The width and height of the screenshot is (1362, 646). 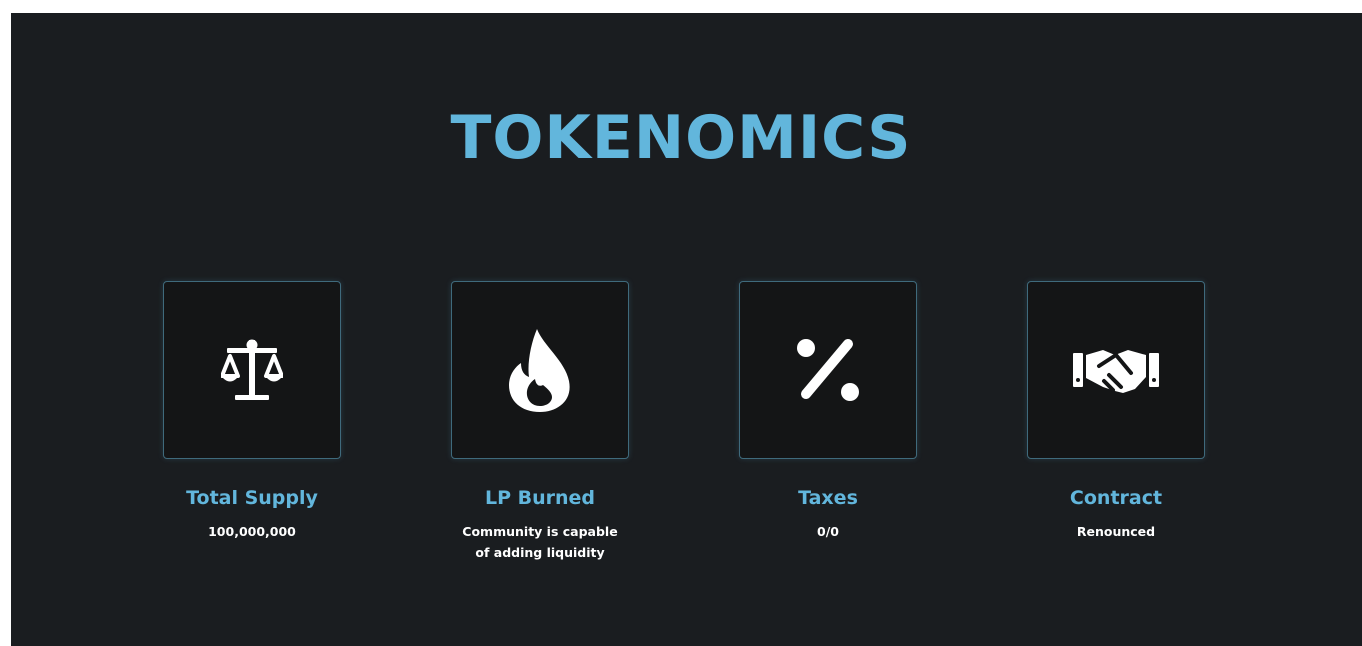 What do you see at coordinates (540, 542) in the screenshot?
I see `card-value: Community is capable of adding liquidity` at bounding box center [540, 542].